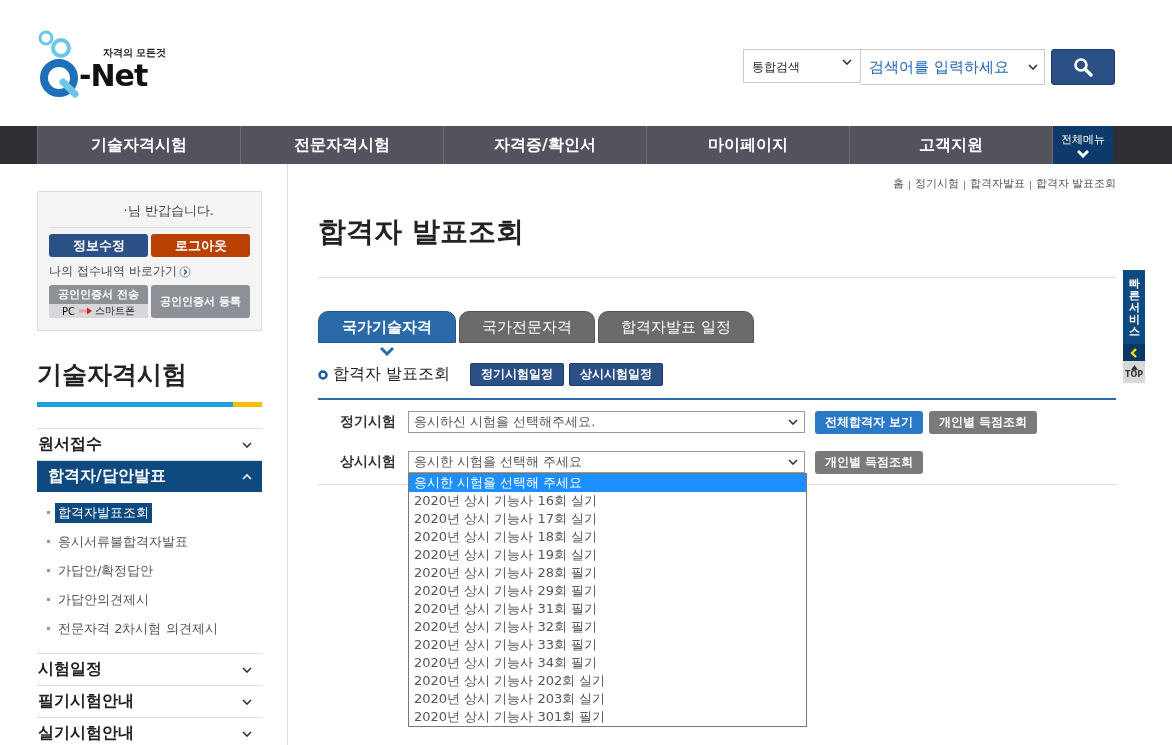  Describe the element at coordinates (149, 731) in the screenshot. I see `sidebar-menu-item: 실기시험안내` at that location.